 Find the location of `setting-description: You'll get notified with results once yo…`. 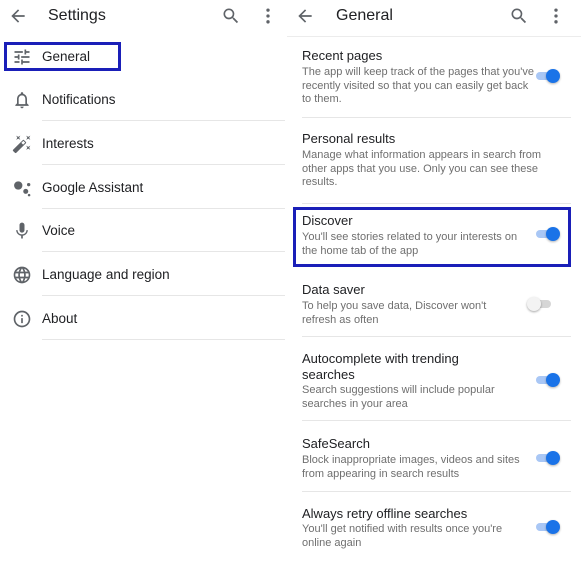

setting-description: You'll get notified with results once yo… is located at coordinates (402, 536).